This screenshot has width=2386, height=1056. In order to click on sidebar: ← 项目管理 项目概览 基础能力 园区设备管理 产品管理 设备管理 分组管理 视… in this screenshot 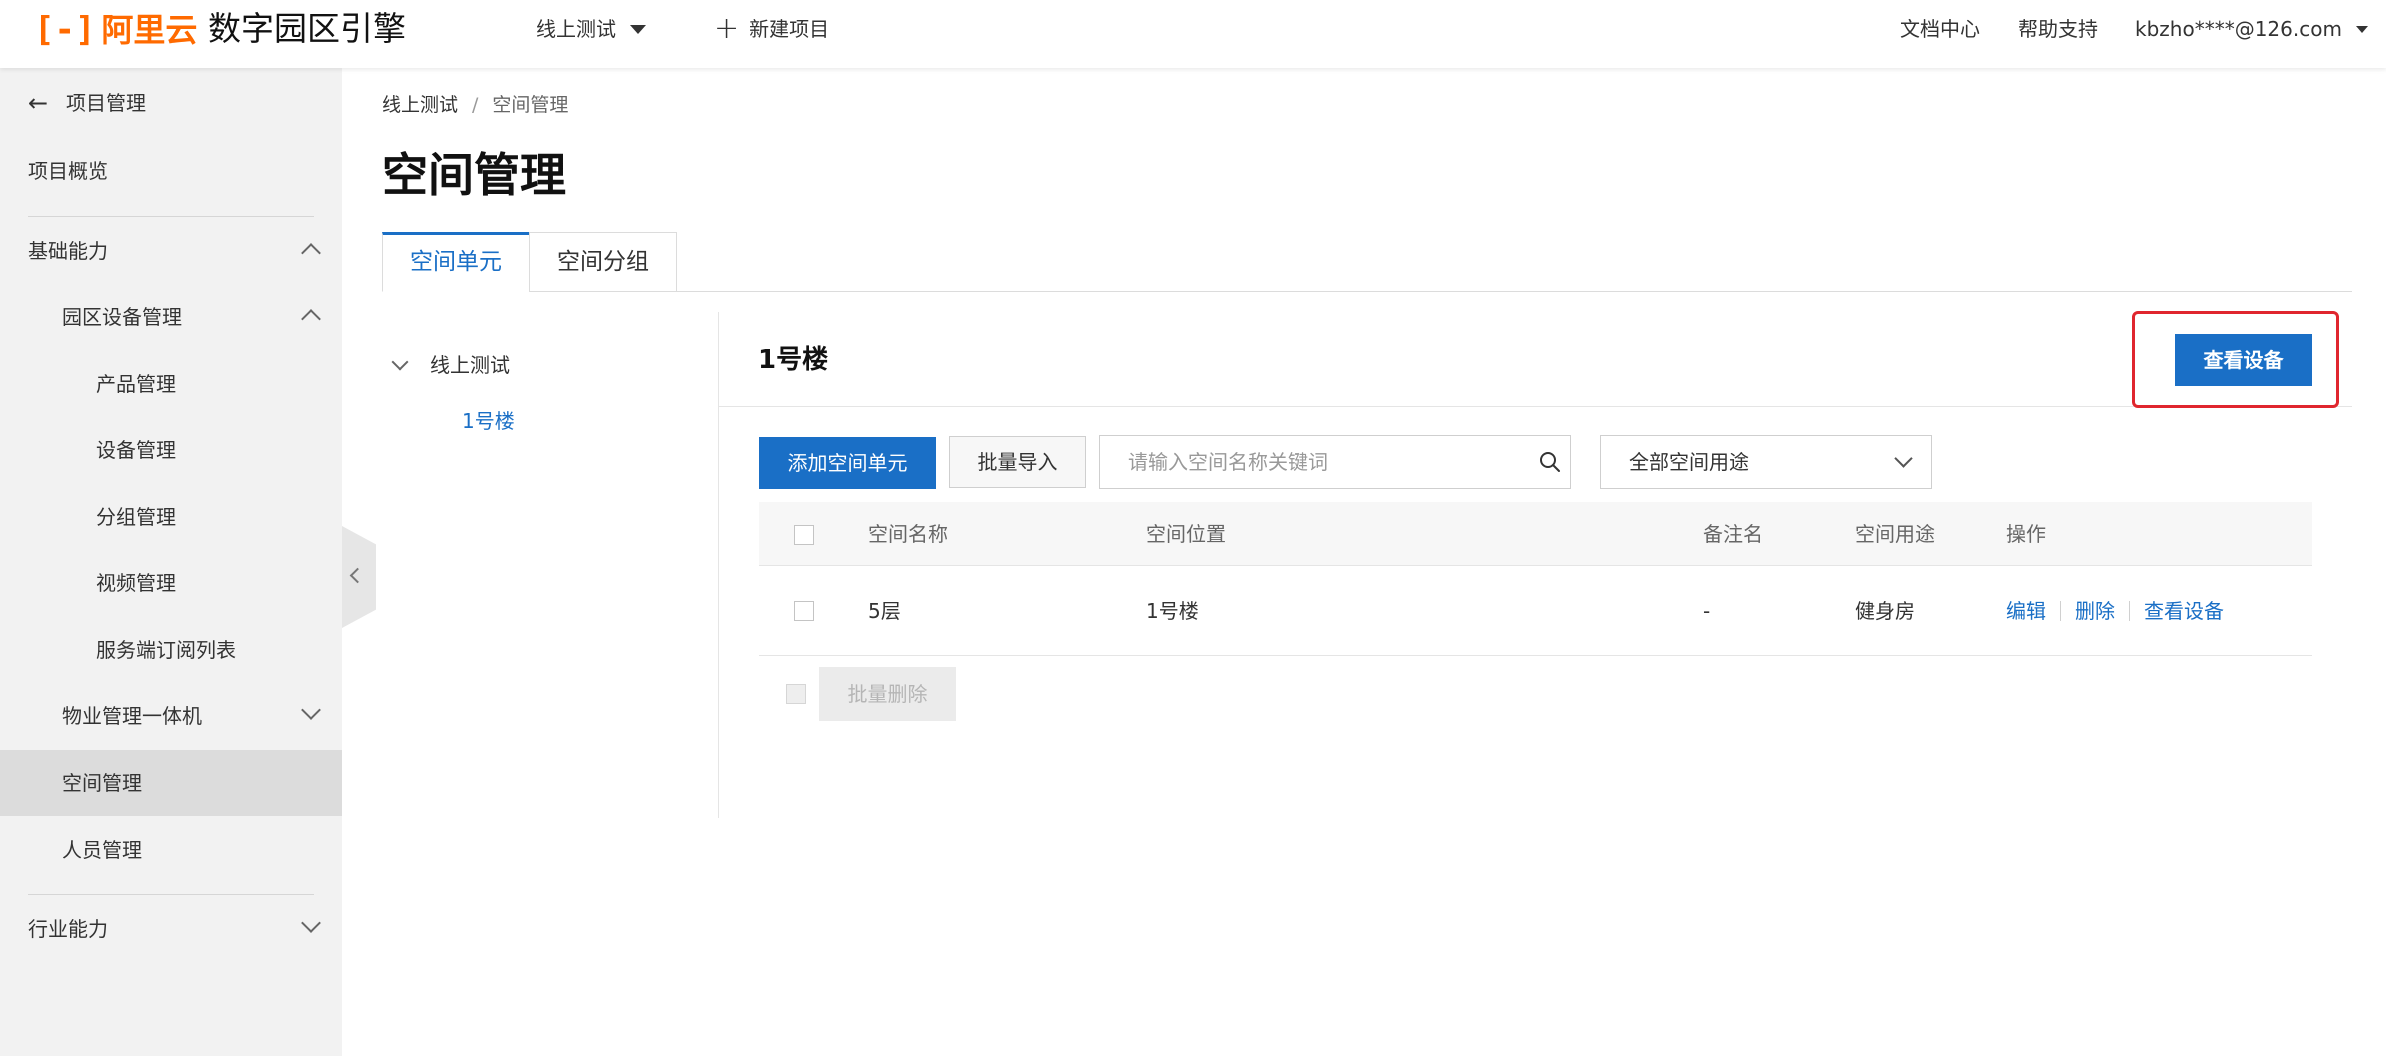, I will do `click(171, 562)`.